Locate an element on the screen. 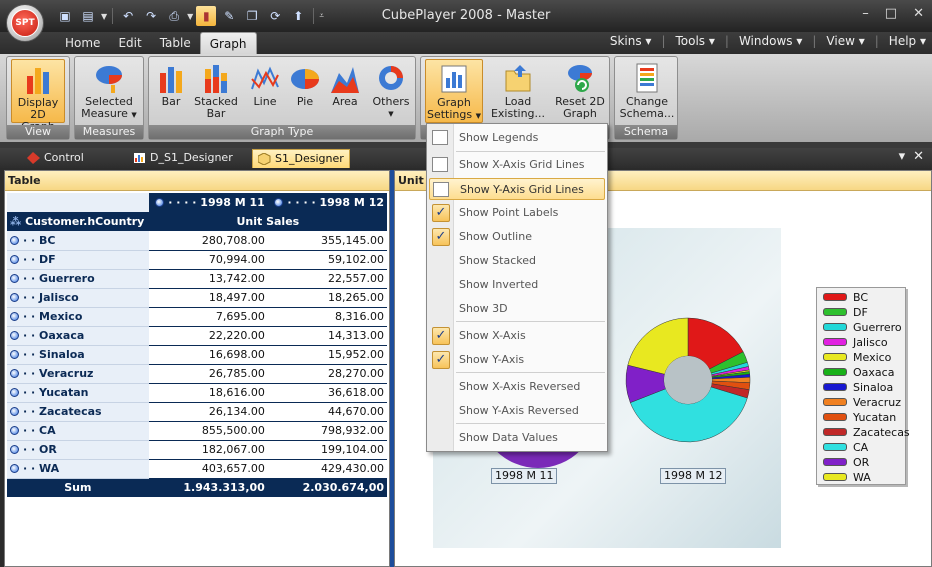  table-row: · · WA 403,657.00 429,430.00 is located at coordinates (197, 469).